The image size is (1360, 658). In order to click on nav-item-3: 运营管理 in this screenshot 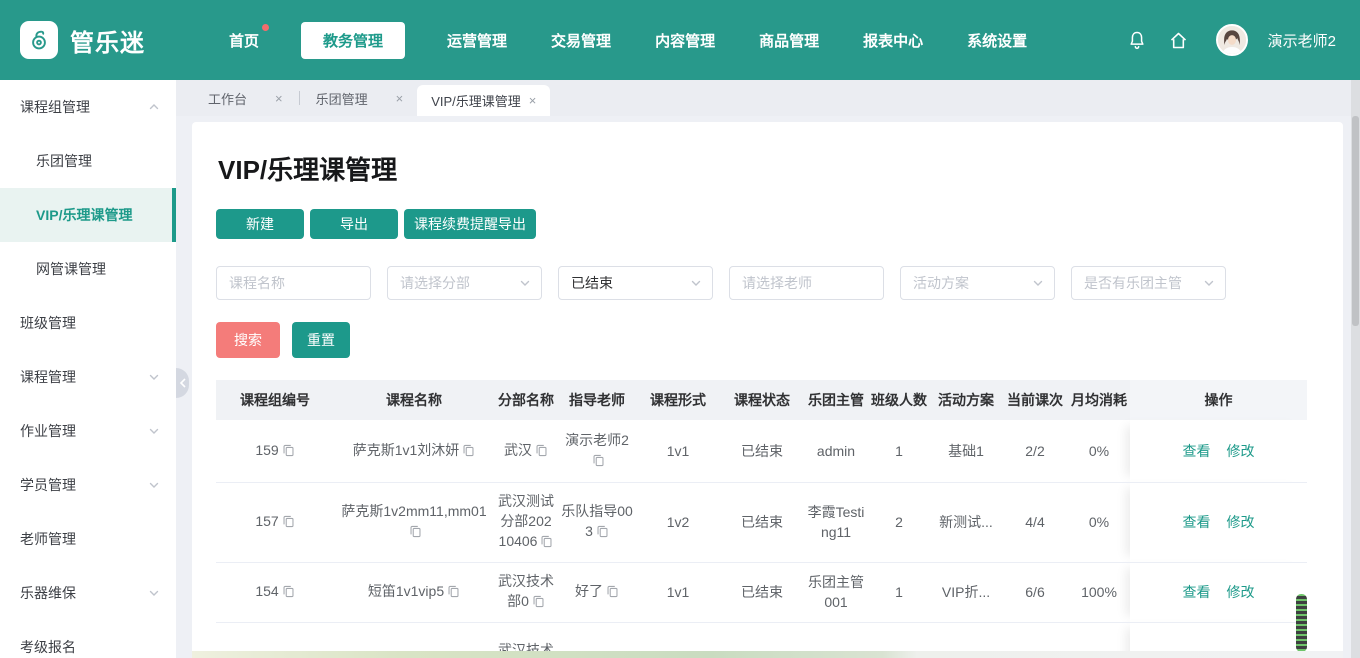, I will do `click(477, 40)`.